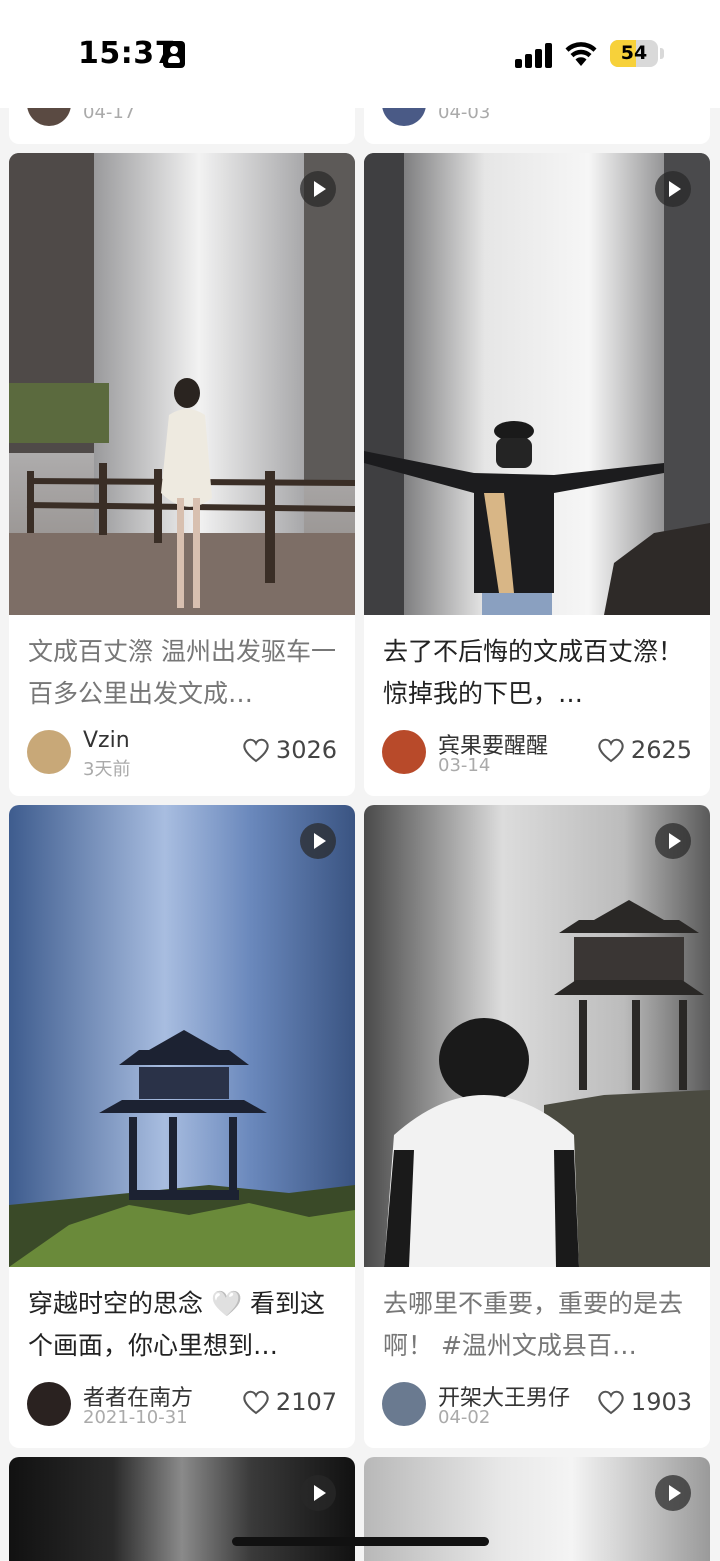  I want to click on contact-card-icon, so click(174, 54).